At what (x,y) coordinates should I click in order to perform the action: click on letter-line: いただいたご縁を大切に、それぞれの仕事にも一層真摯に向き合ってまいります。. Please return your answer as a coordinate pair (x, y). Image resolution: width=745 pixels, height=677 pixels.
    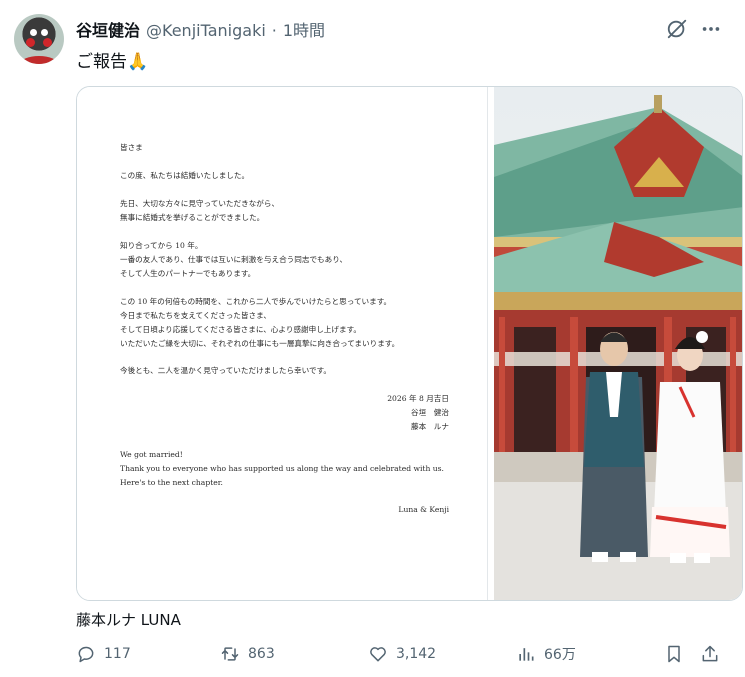
    Looking at the image, I should click on (260, 343).